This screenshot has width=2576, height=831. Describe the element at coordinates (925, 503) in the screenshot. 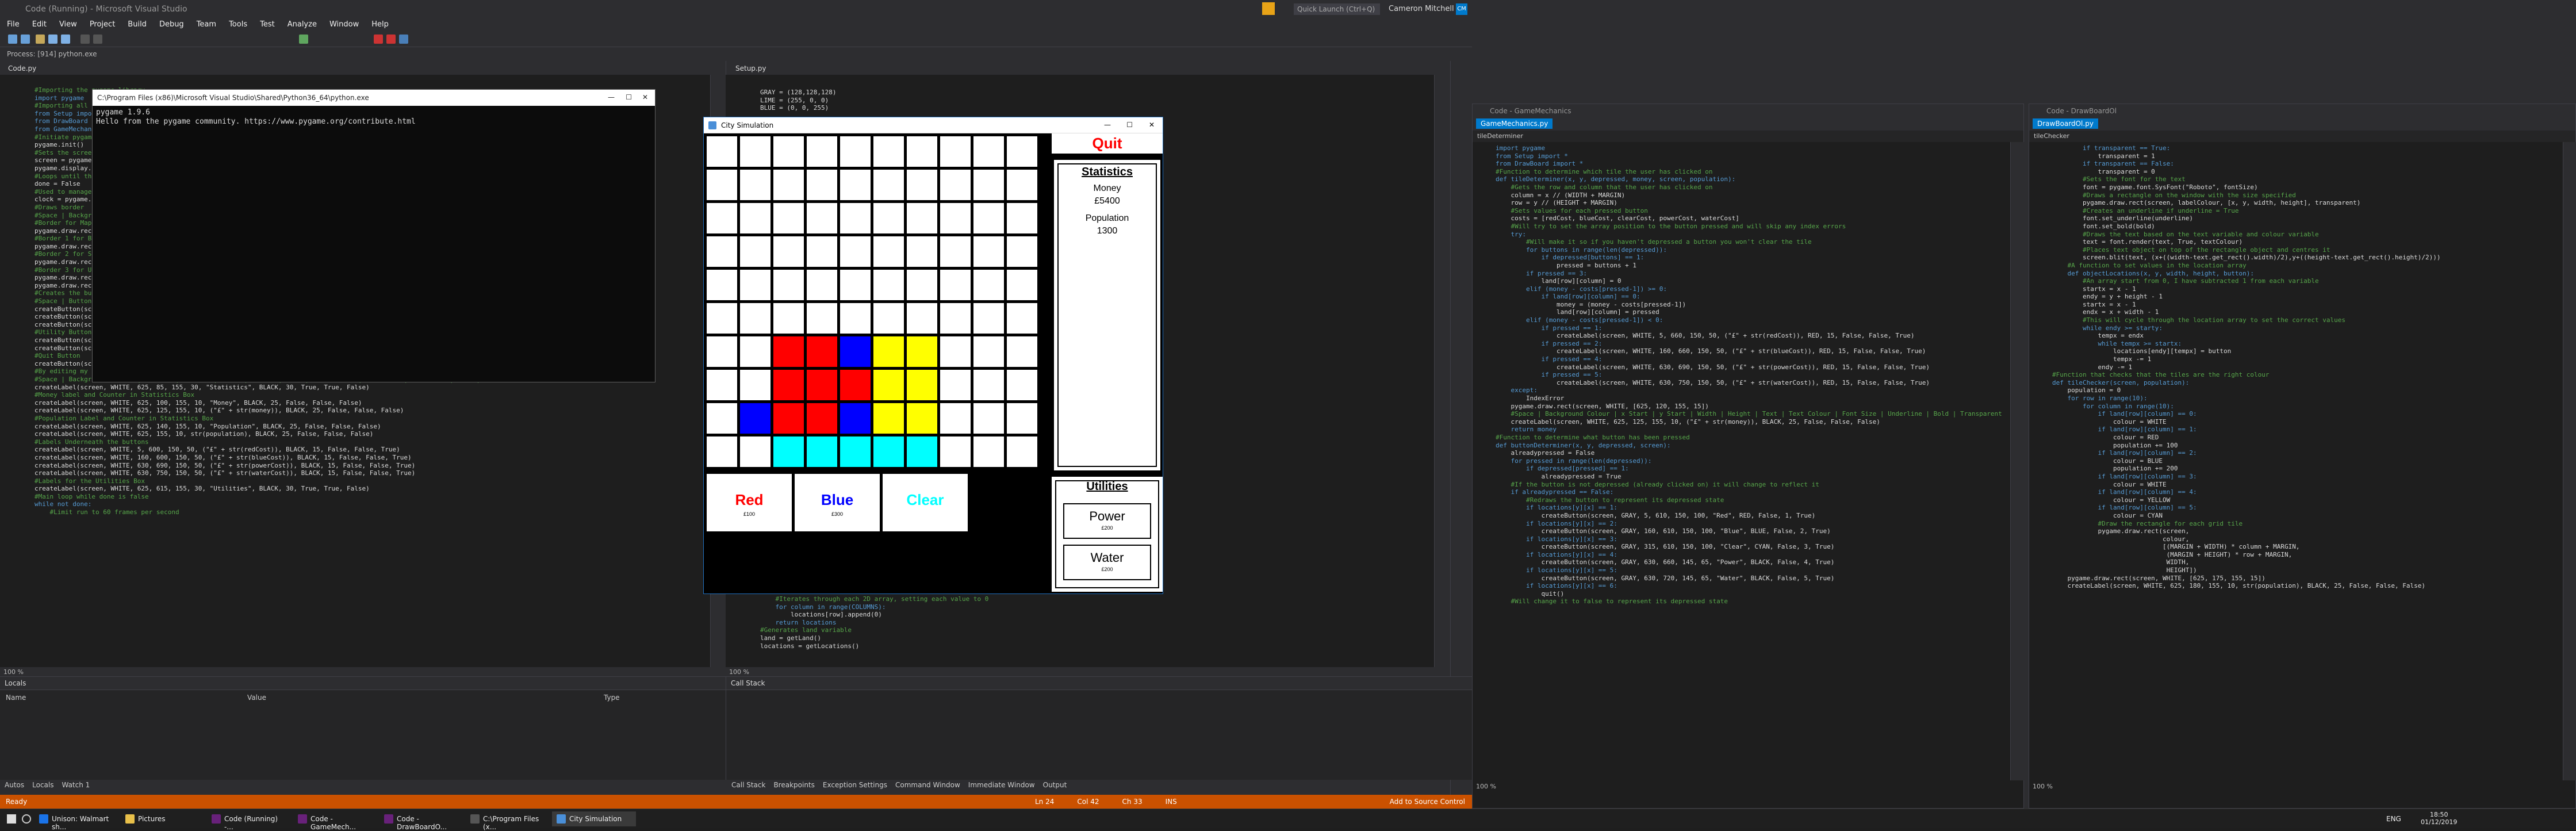

I see `clear-button: Clear` at that location.